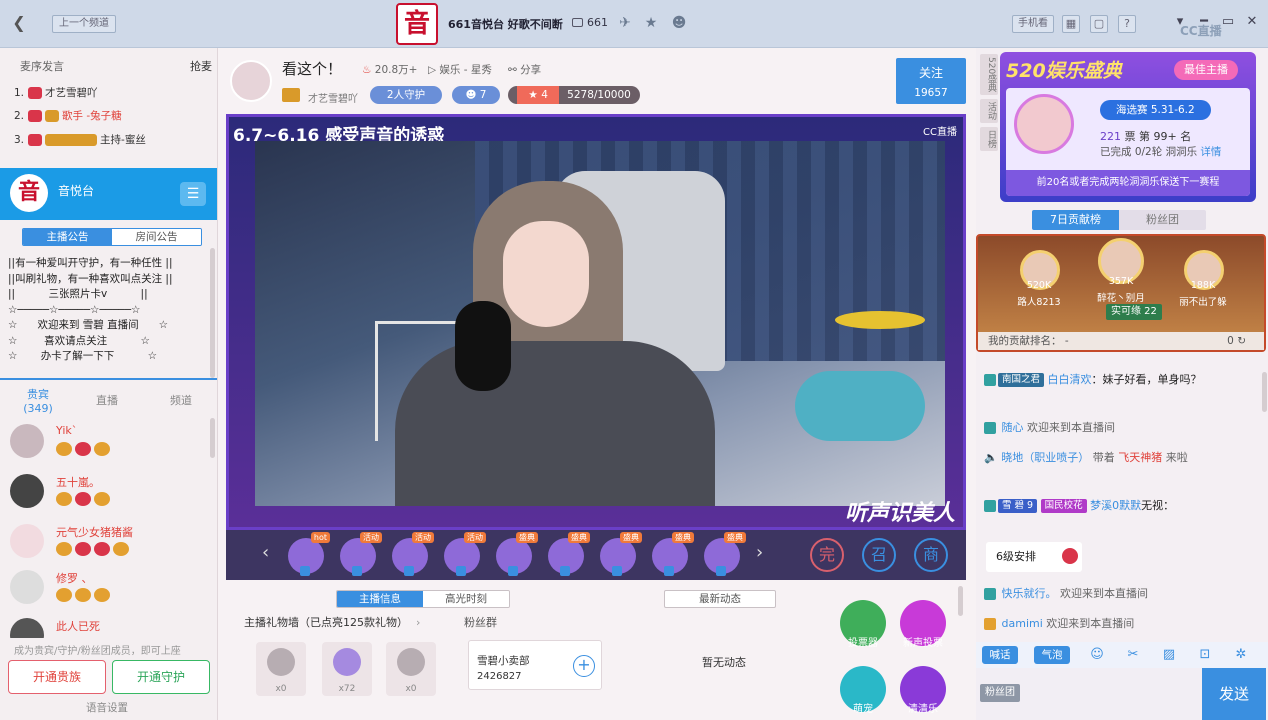  Describe the element at coordinates (107, 400) in the screenshot. I see `tab-live: 直播` at that location.